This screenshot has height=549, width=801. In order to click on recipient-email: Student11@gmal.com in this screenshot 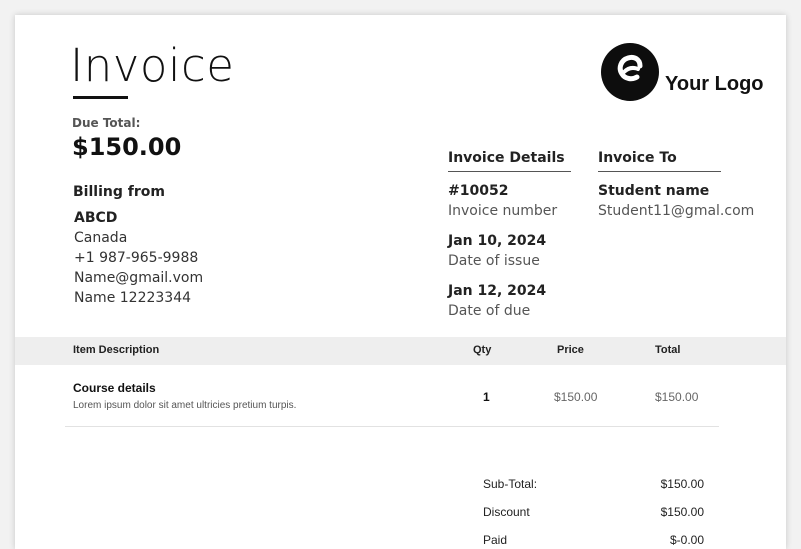, I will do `click(676, 211)`.